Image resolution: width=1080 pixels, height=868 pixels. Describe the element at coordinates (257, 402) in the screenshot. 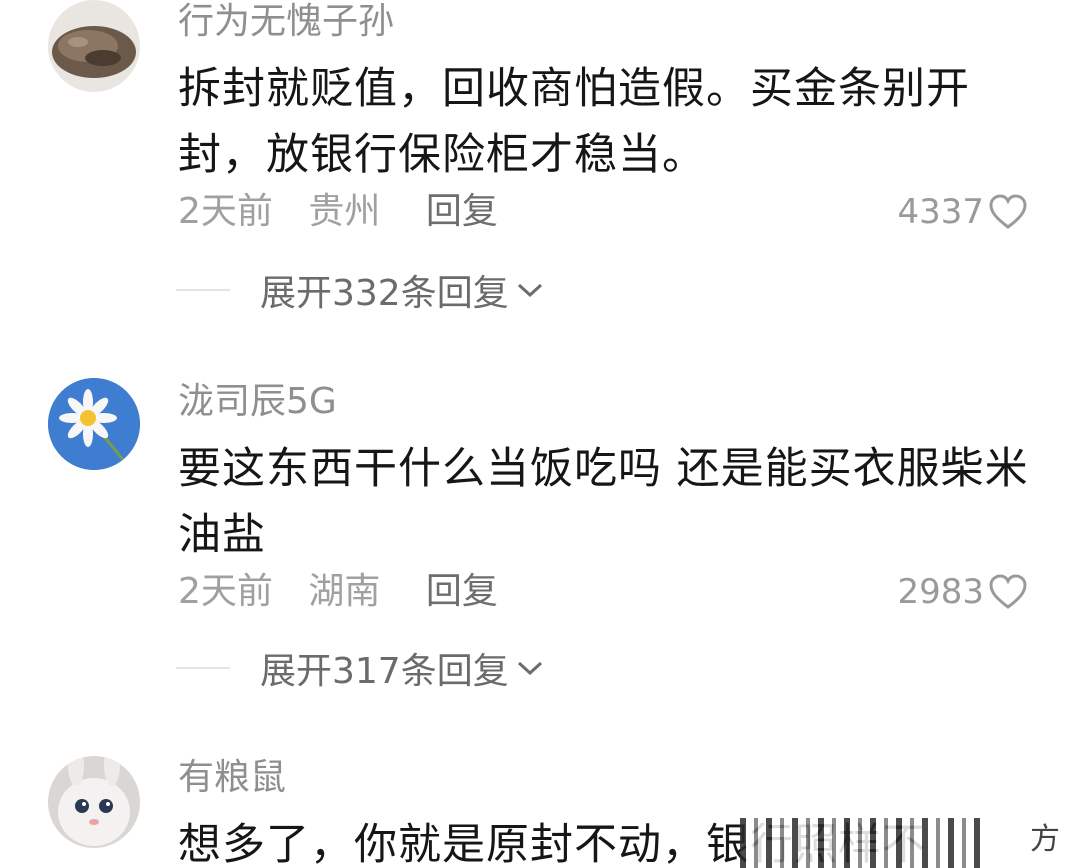

I see `comment-username: 泷司辰5G` at that location.